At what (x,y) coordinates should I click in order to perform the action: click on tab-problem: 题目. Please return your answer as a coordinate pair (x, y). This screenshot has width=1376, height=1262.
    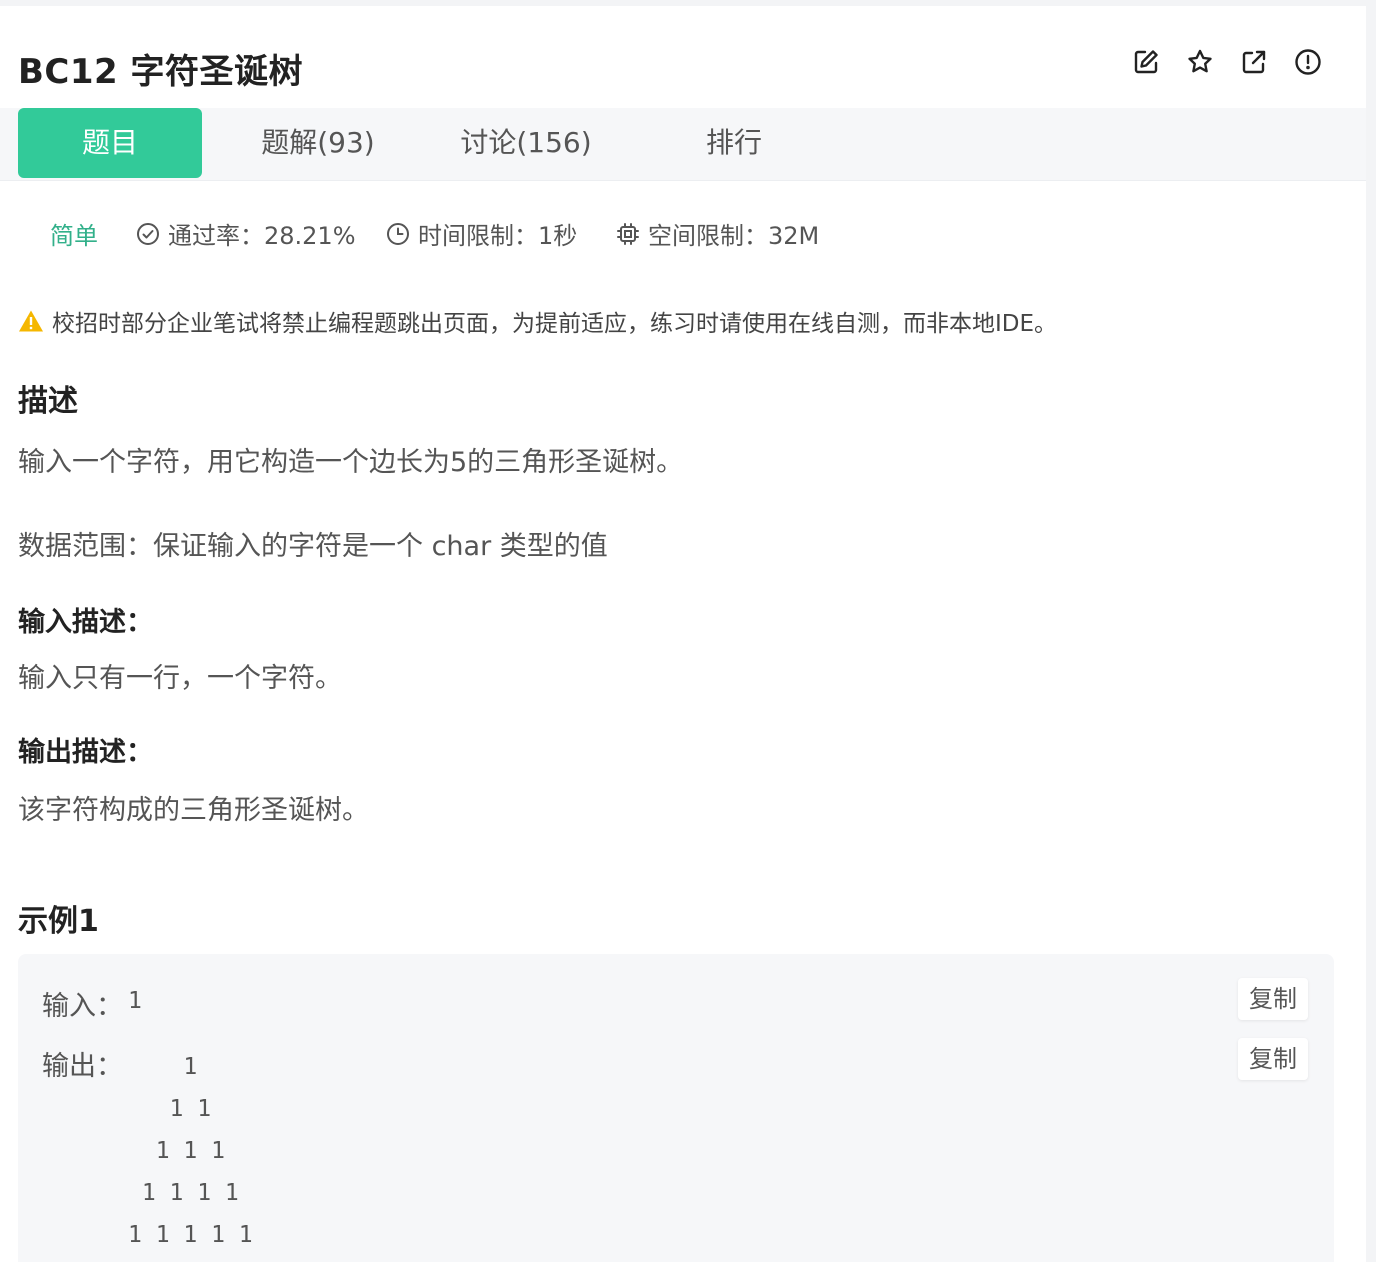
    Looking at the image, I should click on (110, 143).